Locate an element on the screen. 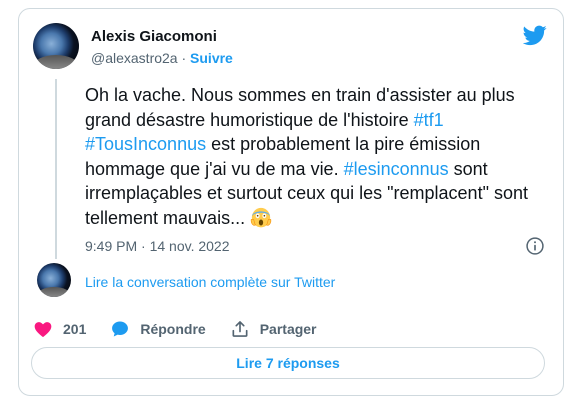  like-button: 201 is located at coordinates (59, 329).